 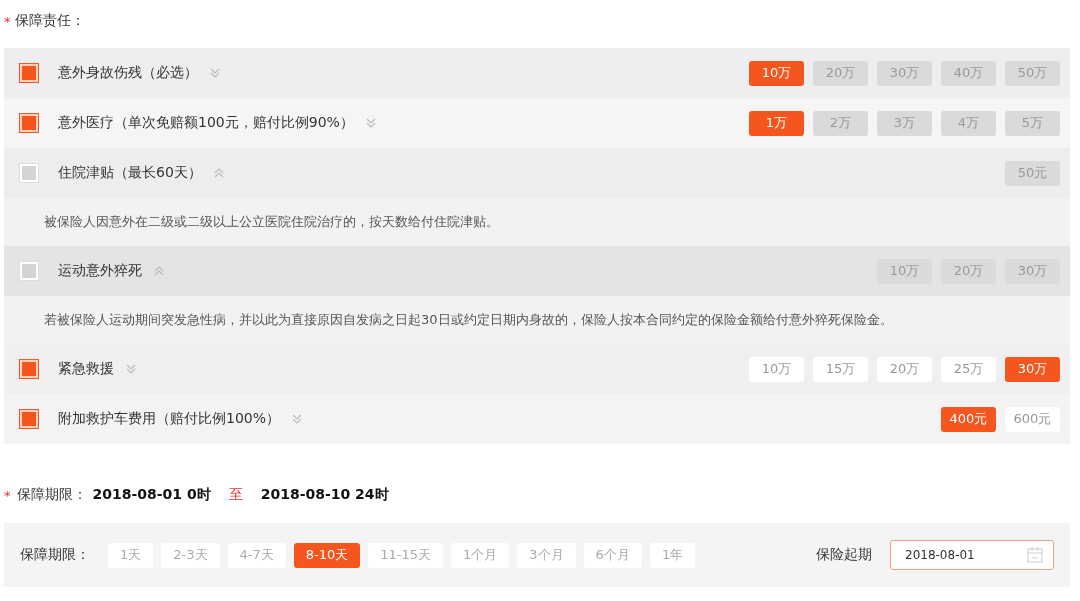 I want to click on coverage-title: 意外医疗（单次免赔额100元，赔付比例90%）, so click(x=206, y=123).